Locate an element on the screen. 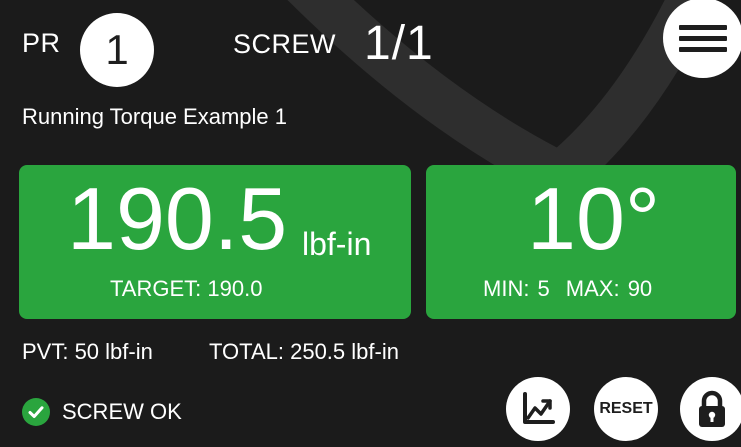 This screenshot has height=447, width=741. lock-icon is located at coordinates (712, 408).